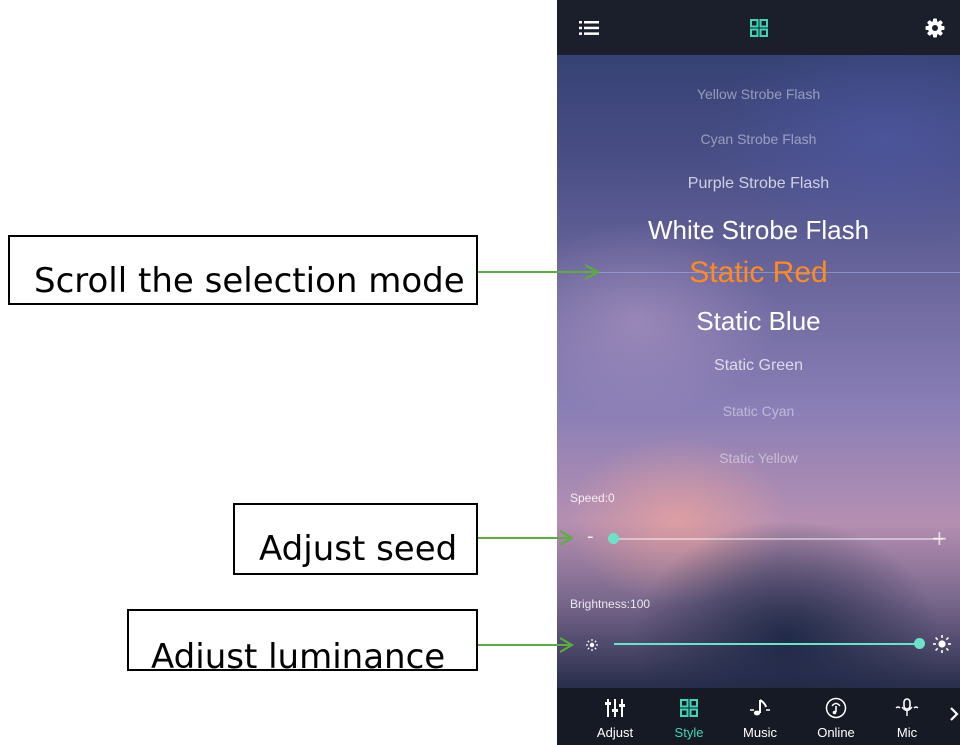 The width and height of the screenshot is (960, 745). Describe the element at coordinates (590, 536) in the screenshot. I see `speed-decrease-button: -` at that location.